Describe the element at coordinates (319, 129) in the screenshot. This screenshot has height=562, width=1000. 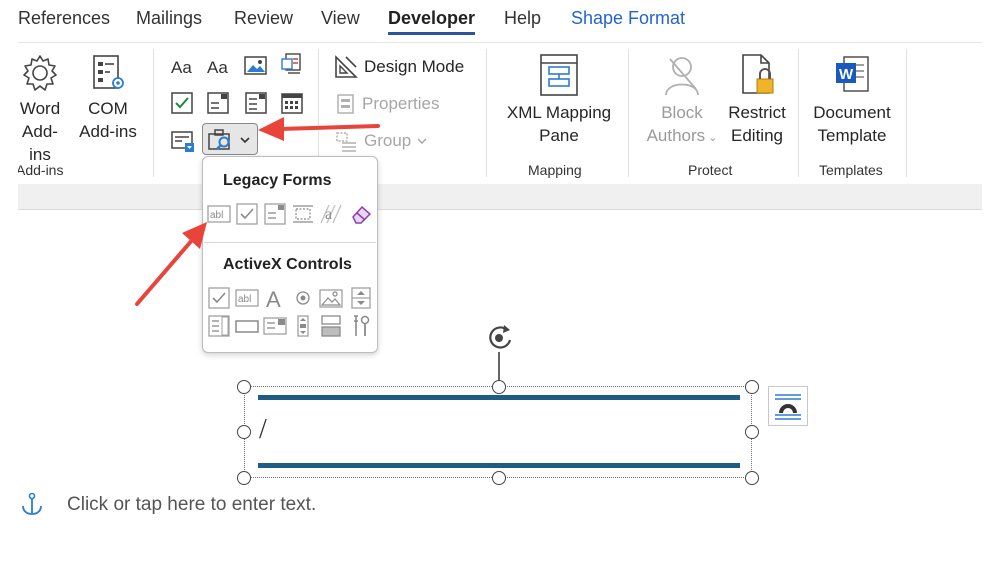
I see `arrow-to-legacy-tools-button` at that location.